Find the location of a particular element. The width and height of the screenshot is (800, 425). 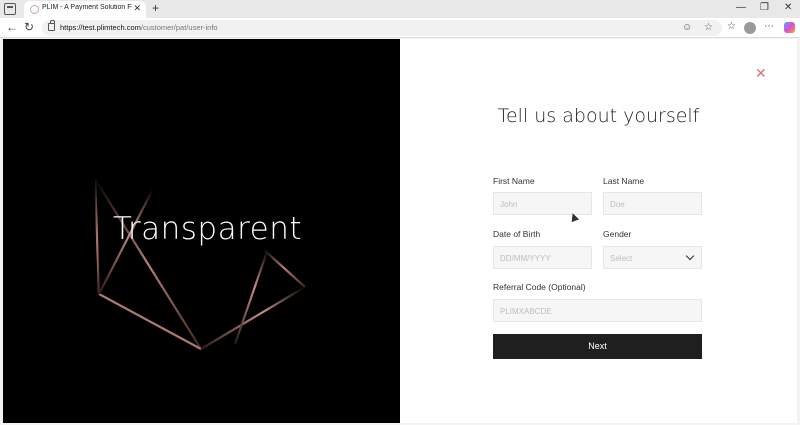

close-window-button: ✕ is located at coordinates (788, 7).